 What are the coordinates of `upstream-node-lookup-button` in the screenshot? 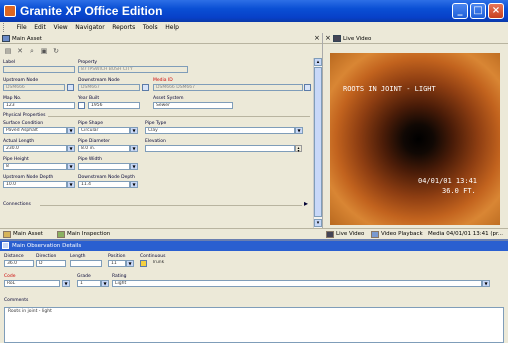 It's located at (70, 87).